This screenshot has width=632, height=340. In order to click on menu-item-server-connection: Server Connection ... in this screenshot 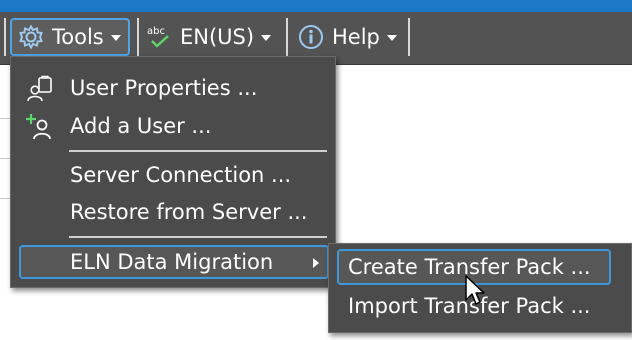, I will do `click(174, 175)`.